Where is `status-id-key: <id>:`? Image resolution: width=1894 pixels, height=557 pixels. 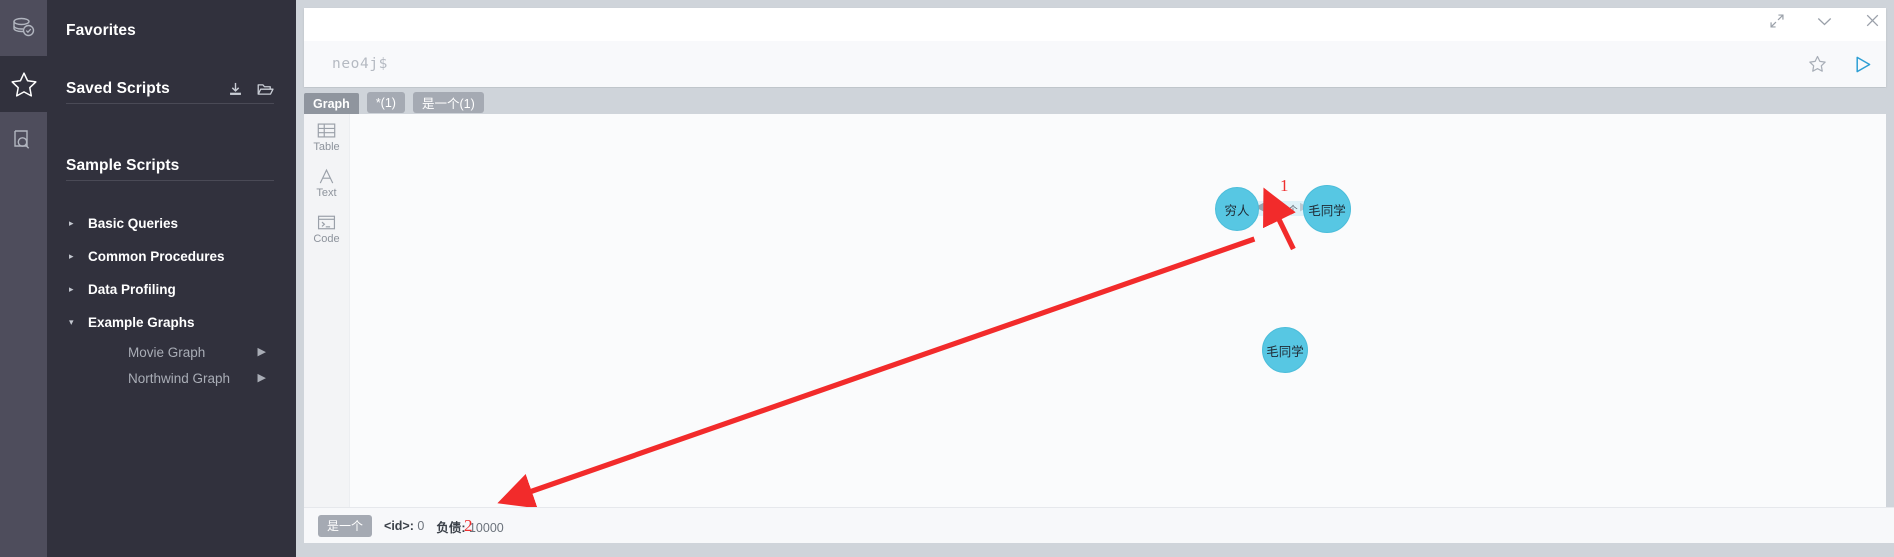
status-id-key: <id>: is located at coordinates (399, 526).